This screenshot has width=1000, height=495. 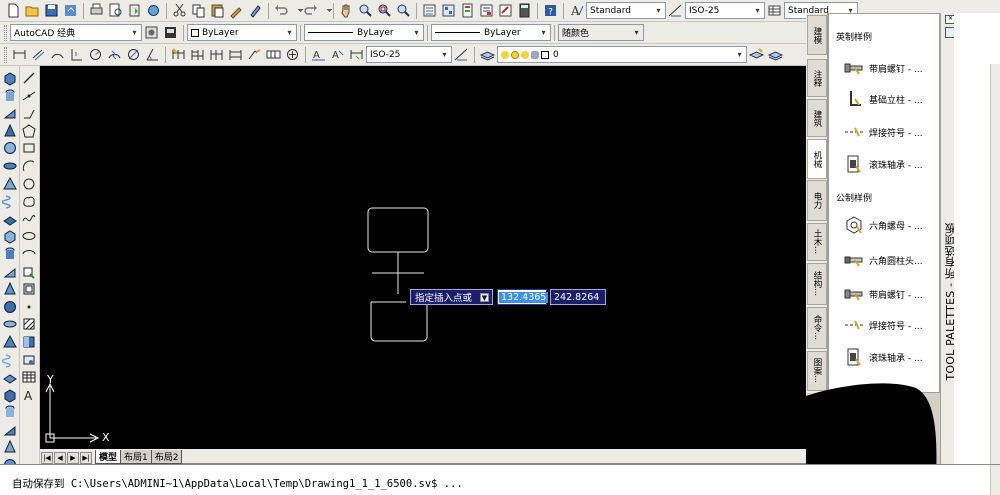 I want to click on loft-icon, so click(x=10, y=289).